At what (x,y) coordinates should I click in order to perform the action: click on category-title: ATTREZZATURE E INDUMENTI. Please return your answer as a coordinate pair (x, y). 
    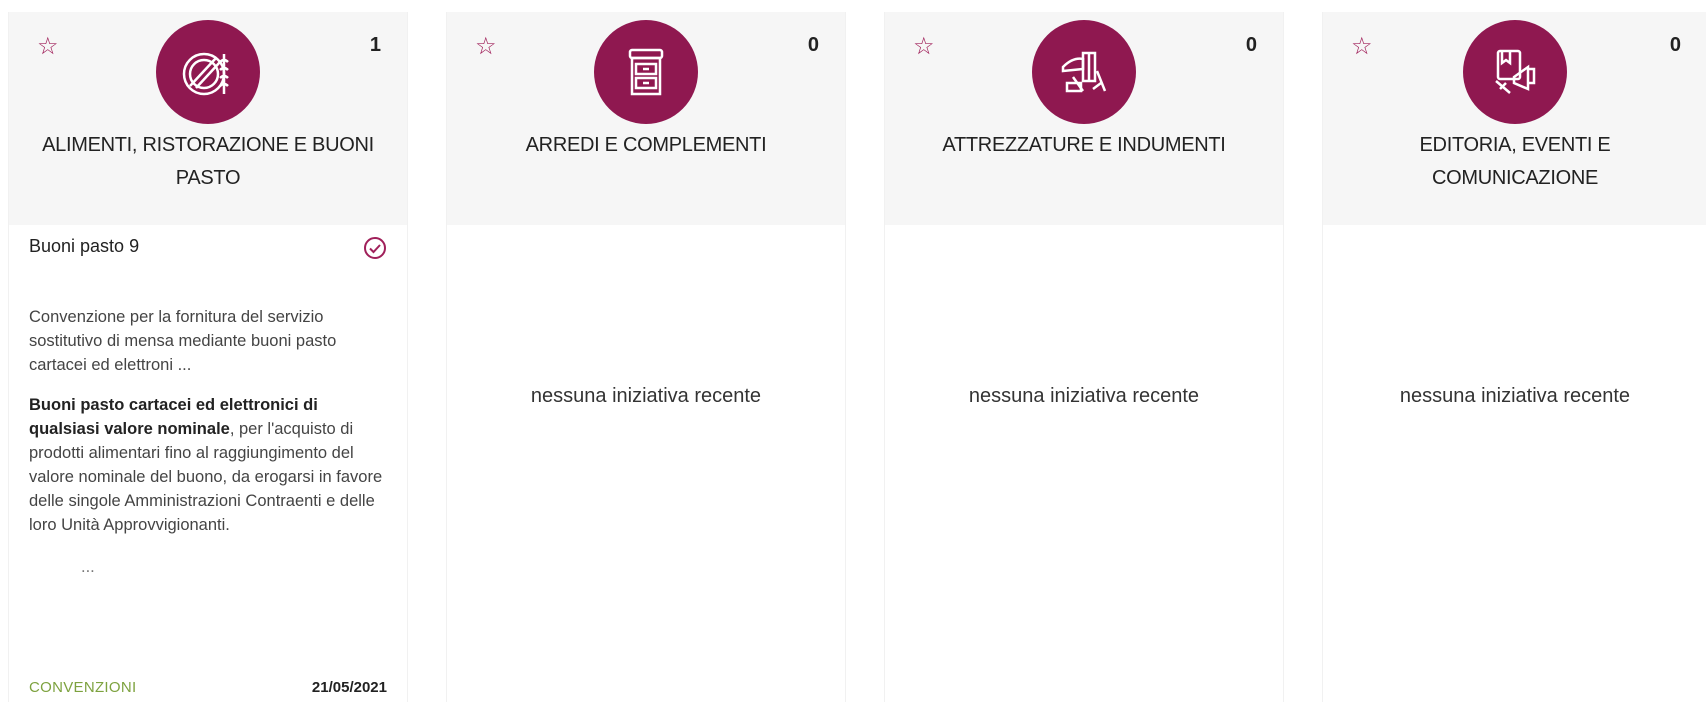
    Looking at the image, I should click on (1084, 145).